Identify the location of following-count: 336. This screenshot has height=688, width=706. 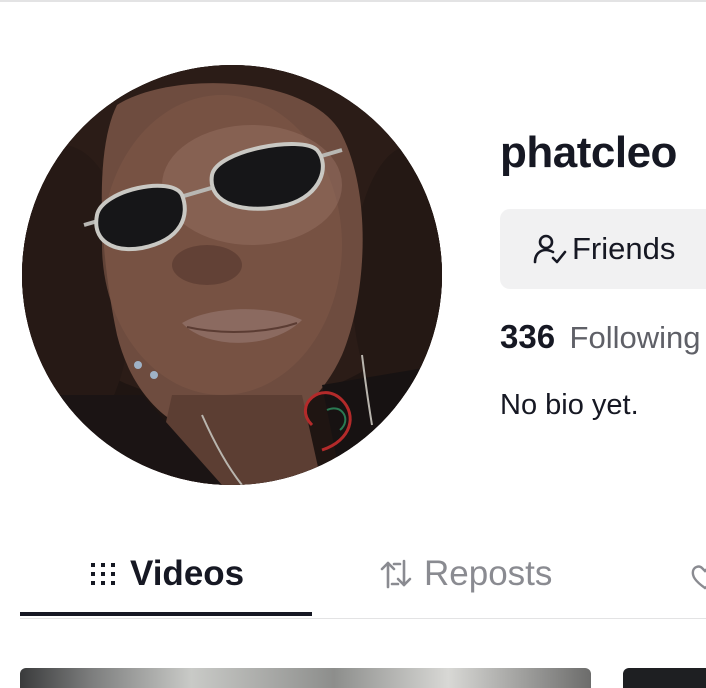
(528, 336).